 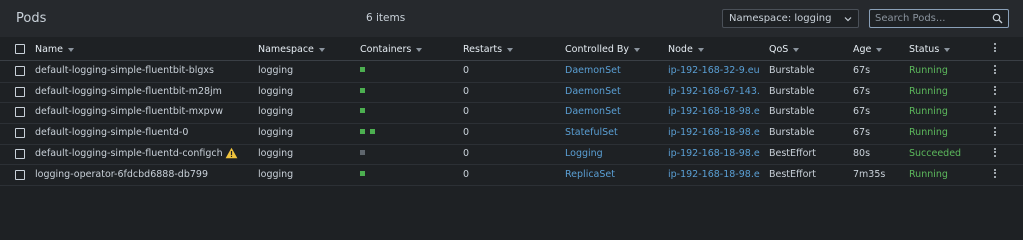 I want to click on column-label: Controlled By, so click(x=597, y=49).